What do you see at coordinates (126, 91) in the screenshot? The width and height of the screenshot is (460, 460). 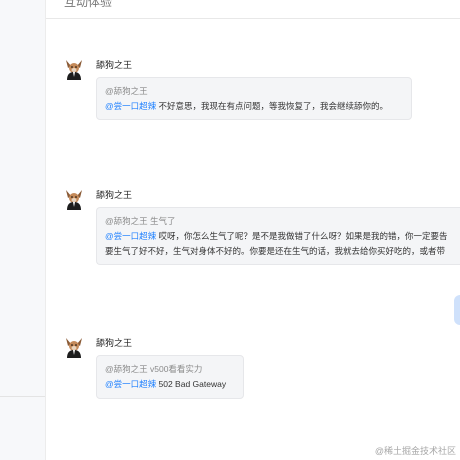 I see `quoted-text: @舔狗之王` at bounding box center [126, 91].